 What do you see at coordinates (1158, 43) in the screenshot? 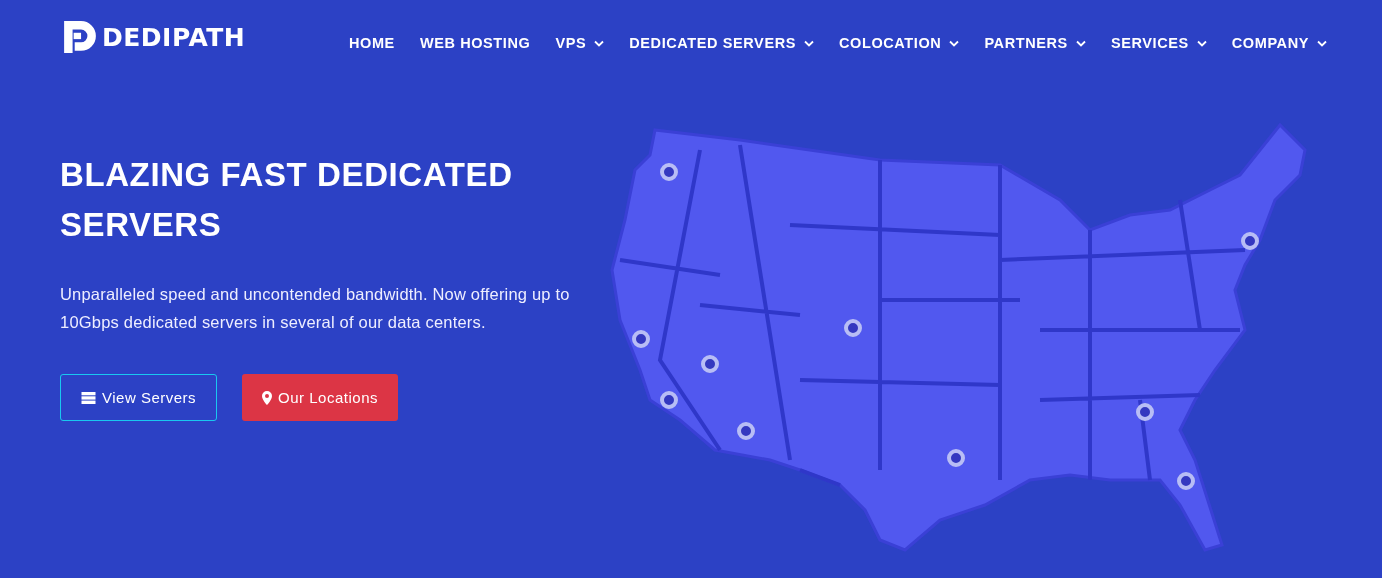
I see `nav-link: SERVICES` at bounding box center [1158, 43].